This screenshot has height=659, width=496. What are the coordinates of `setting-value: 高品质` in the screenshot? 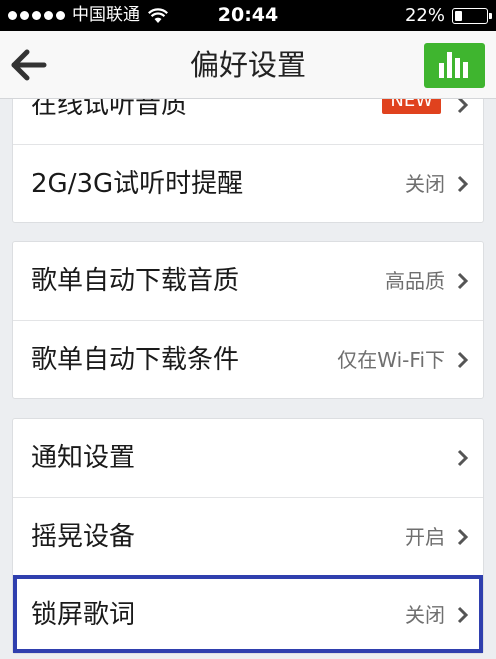 It's located at (415, 281).